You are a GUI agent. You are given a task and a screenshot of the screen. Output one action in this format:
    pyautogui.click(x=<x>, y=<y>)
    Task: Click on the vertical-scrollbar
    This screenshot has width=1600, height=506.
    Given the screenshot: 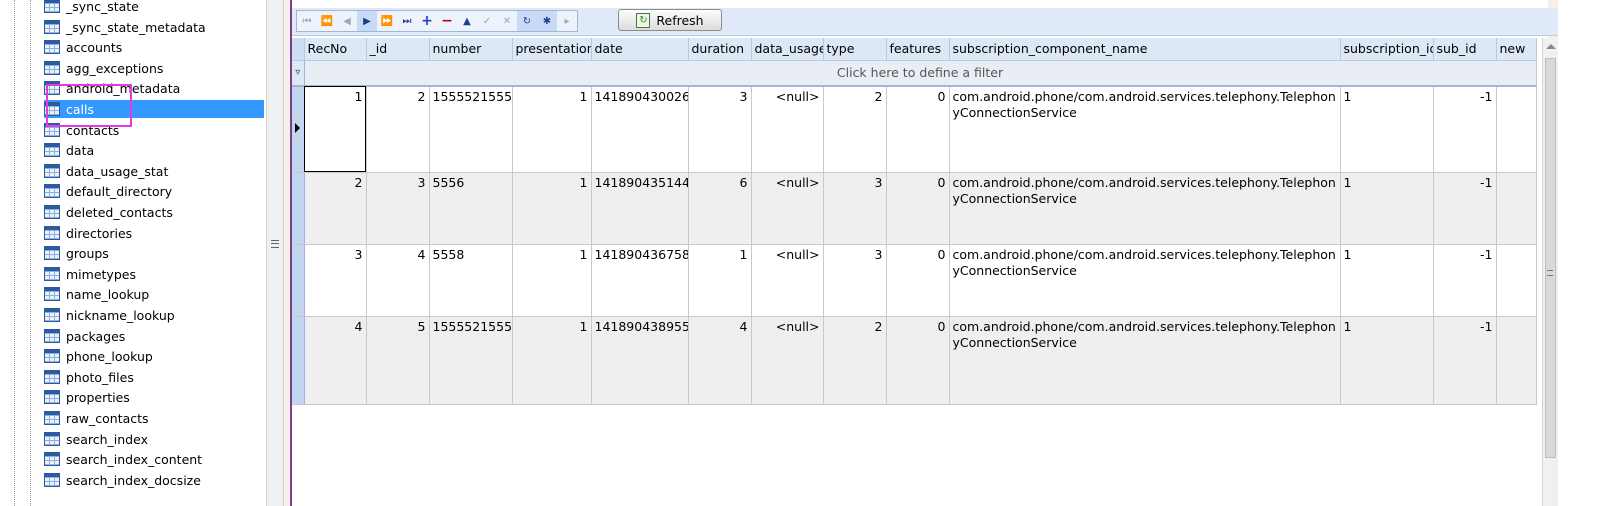 What is the action you would take?
    pyautogui.click(x=1550, y=272)
    